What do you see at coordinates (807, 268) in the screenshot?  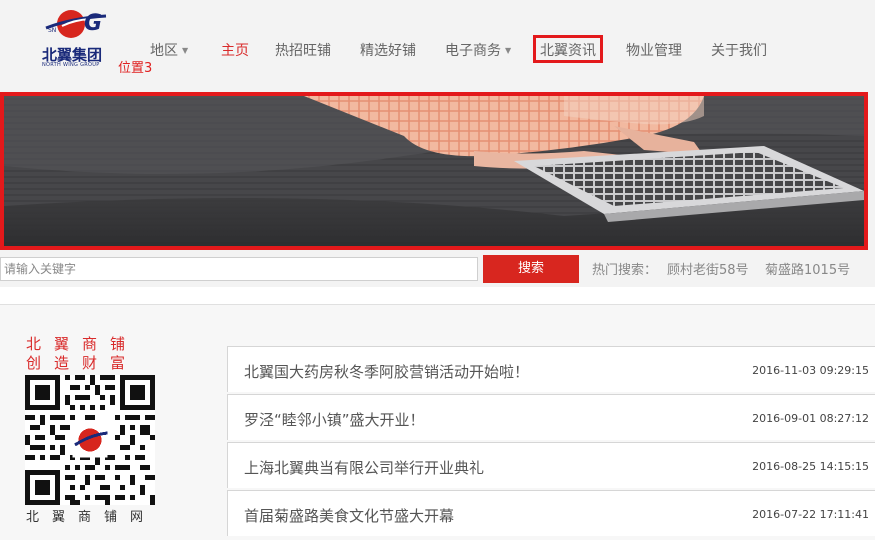 I see `hot-search-item: 菊盛路1015号` at bounding box center [807, 268].